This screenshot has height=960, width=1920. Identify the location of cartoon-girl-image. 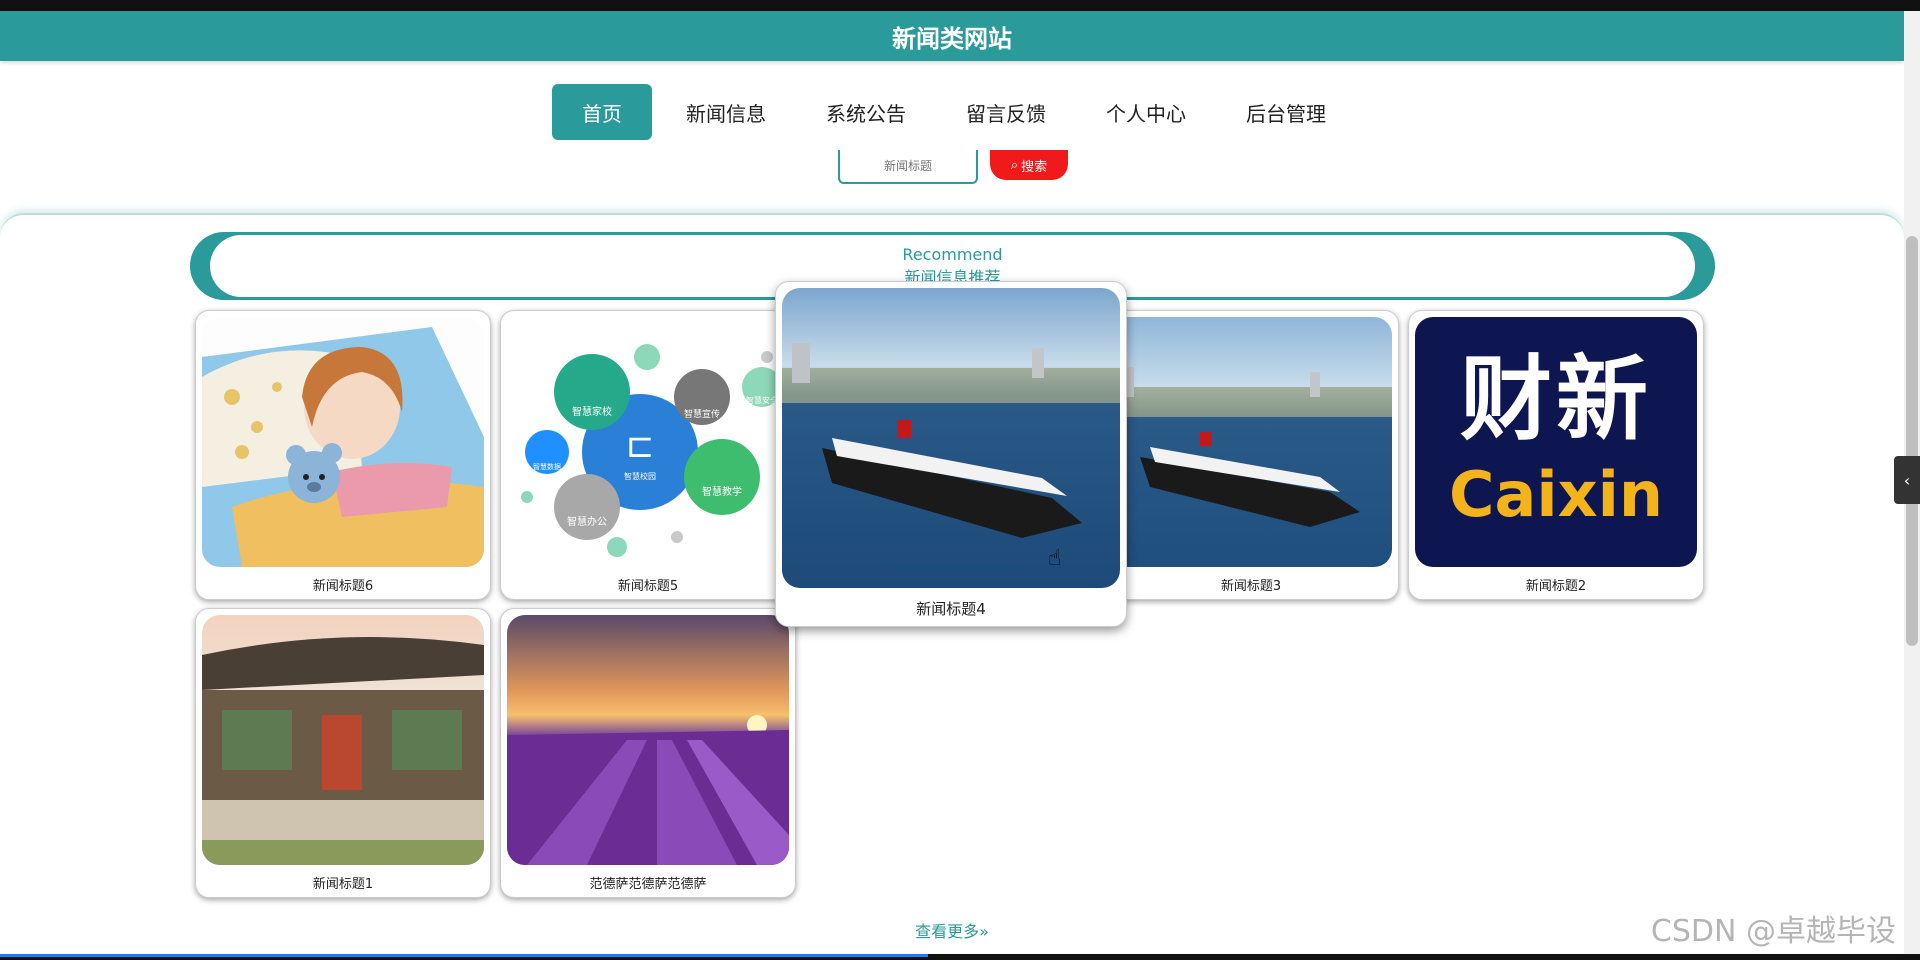
(343, 442).